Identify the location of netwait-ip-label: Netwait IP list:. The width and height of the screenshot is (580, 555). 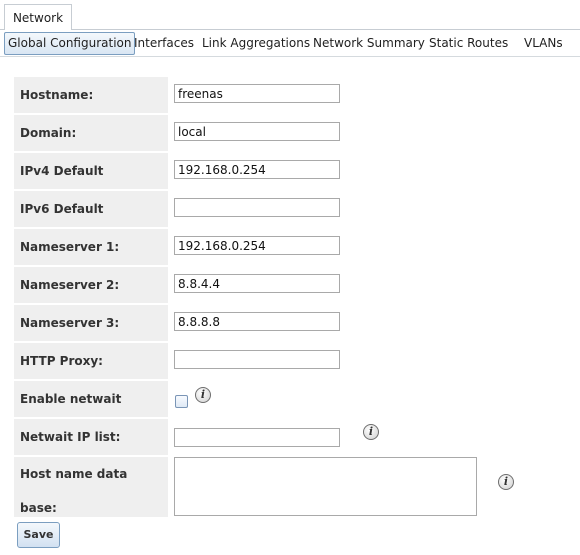
(91, 437).